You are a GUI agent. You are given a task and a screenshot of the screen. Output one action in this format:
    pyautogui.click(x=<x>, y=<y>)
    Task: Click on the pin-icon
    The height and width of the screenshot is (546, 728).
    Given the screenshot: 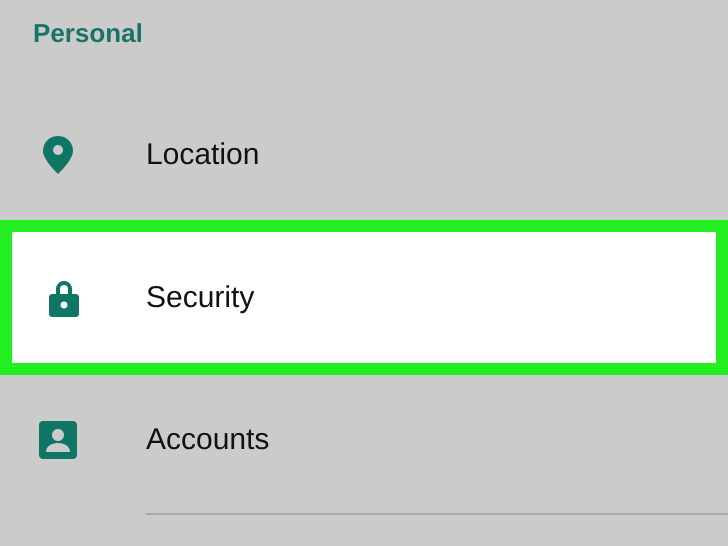 What is the action you would take?
    pyautogui.click(x=58, y=155)
    